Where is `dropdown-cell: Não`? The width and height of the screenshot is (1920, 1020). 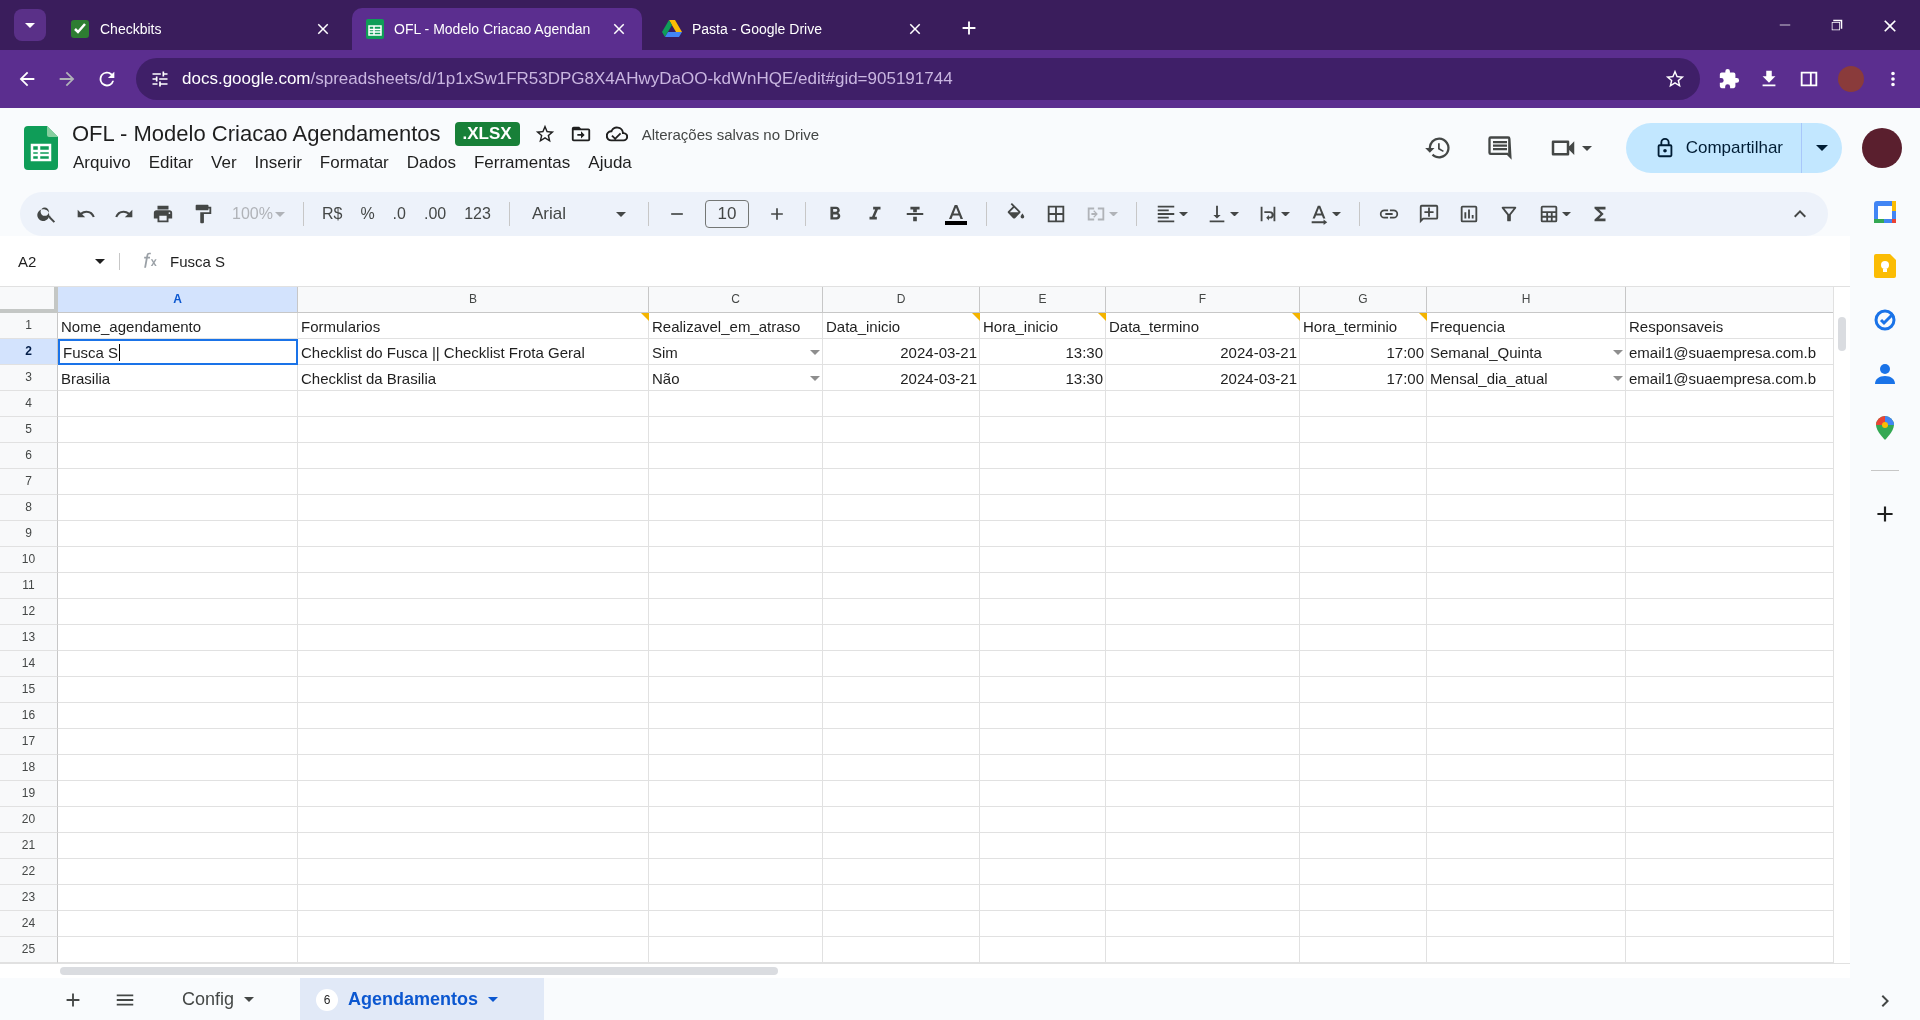
dropdown-cell: Não is located at coordinates (736, 378).